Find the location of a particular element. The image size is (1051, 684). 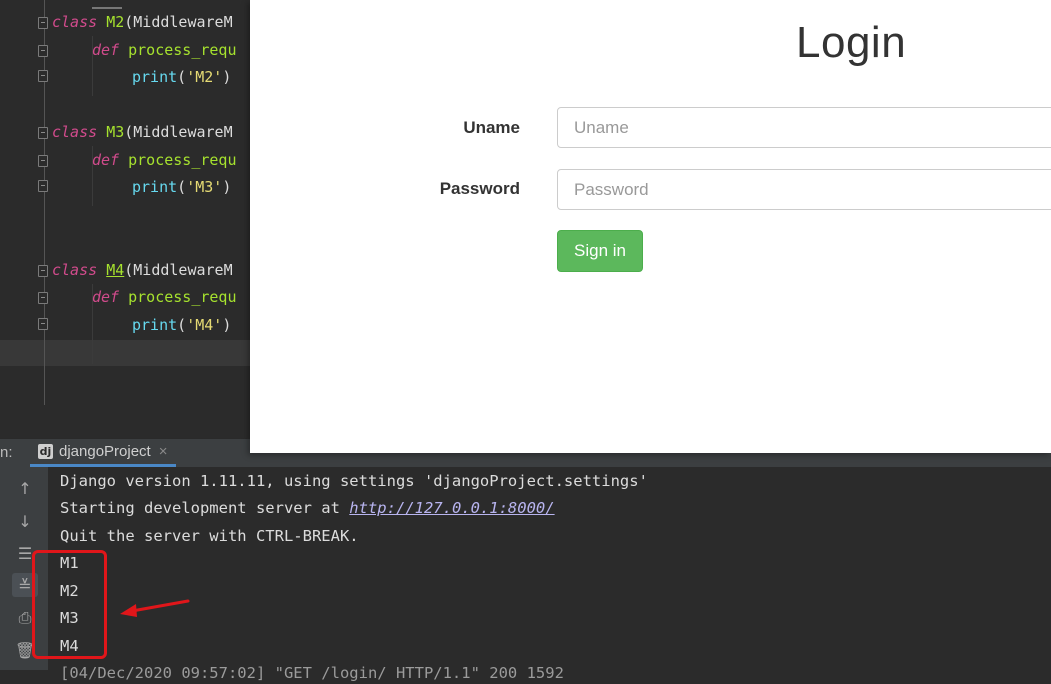

page-title: Login is located at coordinates (851, 42).